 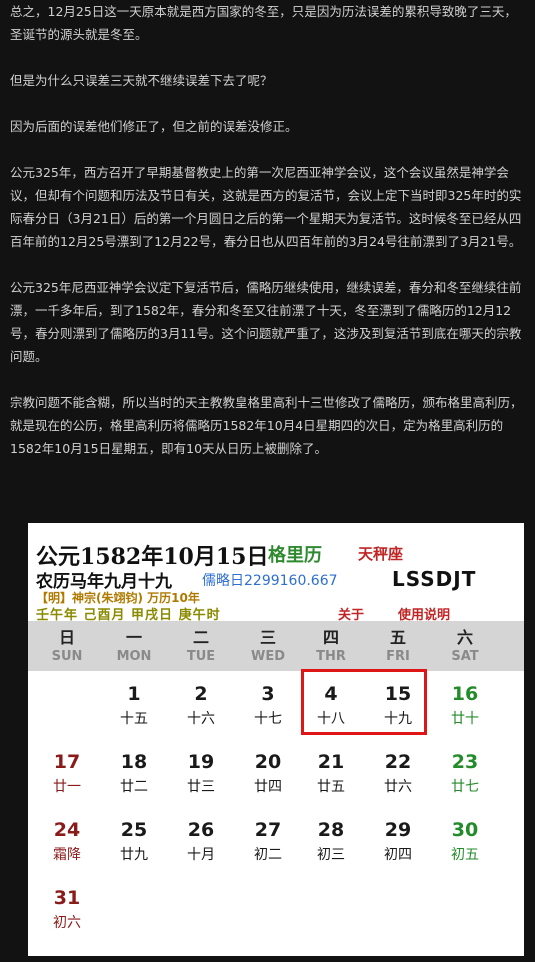 I want to click on day-number: 25, so click(x=134, y=830).